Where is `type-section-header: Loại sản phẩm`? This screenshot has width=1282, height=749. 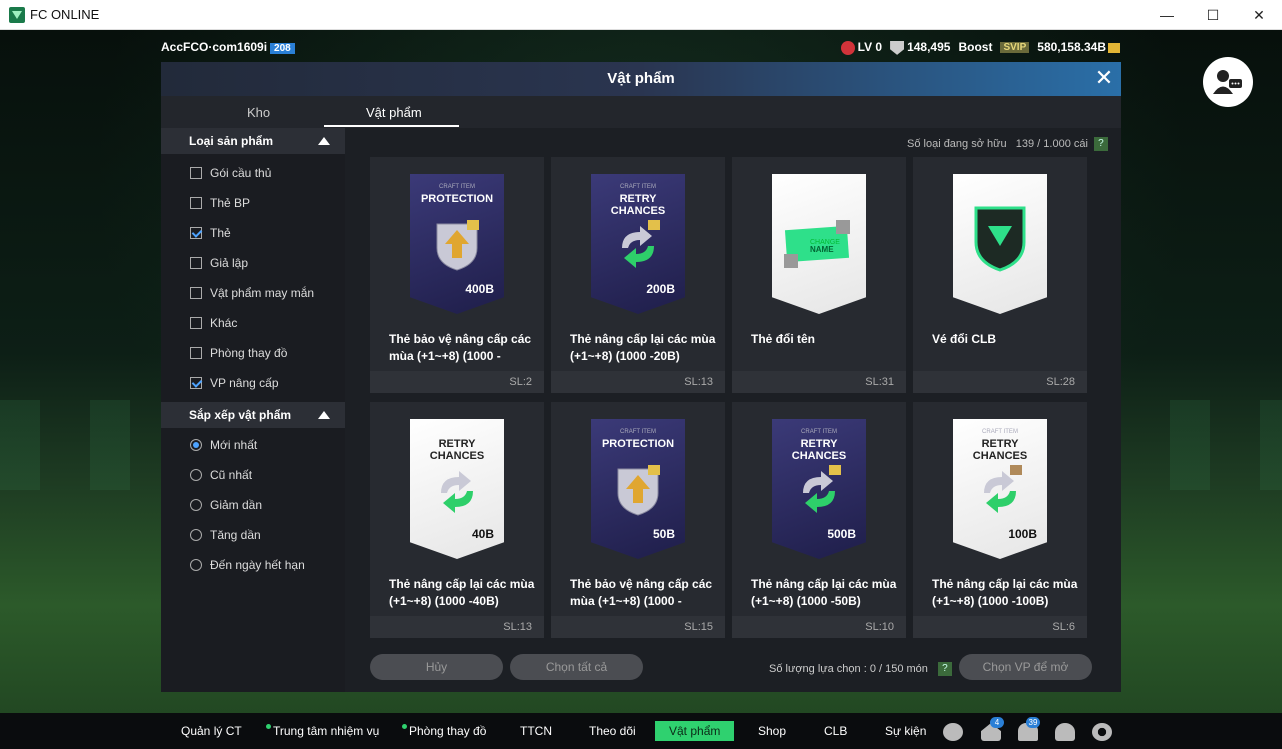
type-section-header: Loại sản phẩm is located at coordinates (253, 141).